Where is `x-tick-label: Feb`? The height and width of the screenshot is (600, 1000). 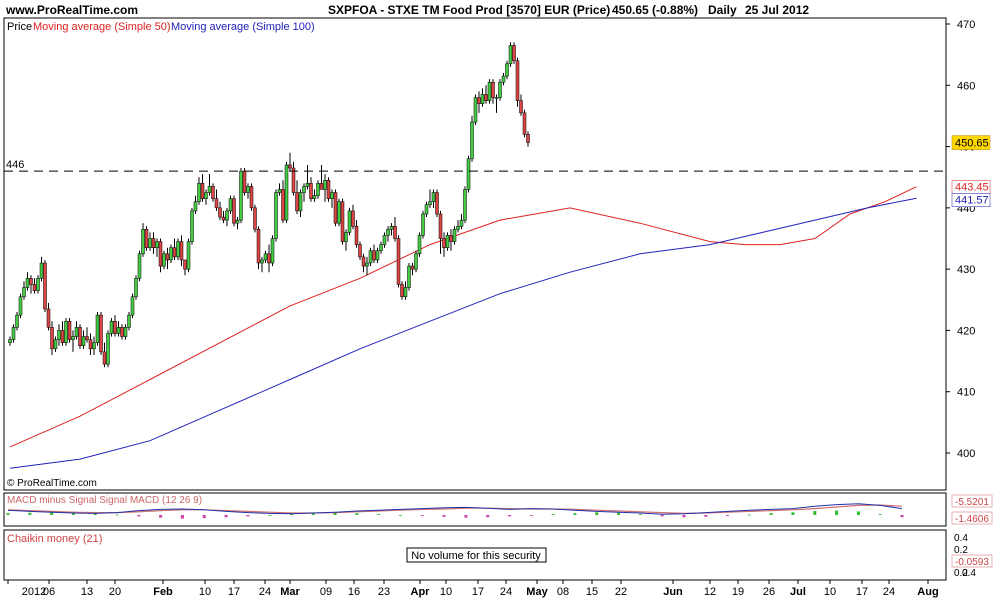
x-tick-label: Feb is located at coordinates (163, 592).